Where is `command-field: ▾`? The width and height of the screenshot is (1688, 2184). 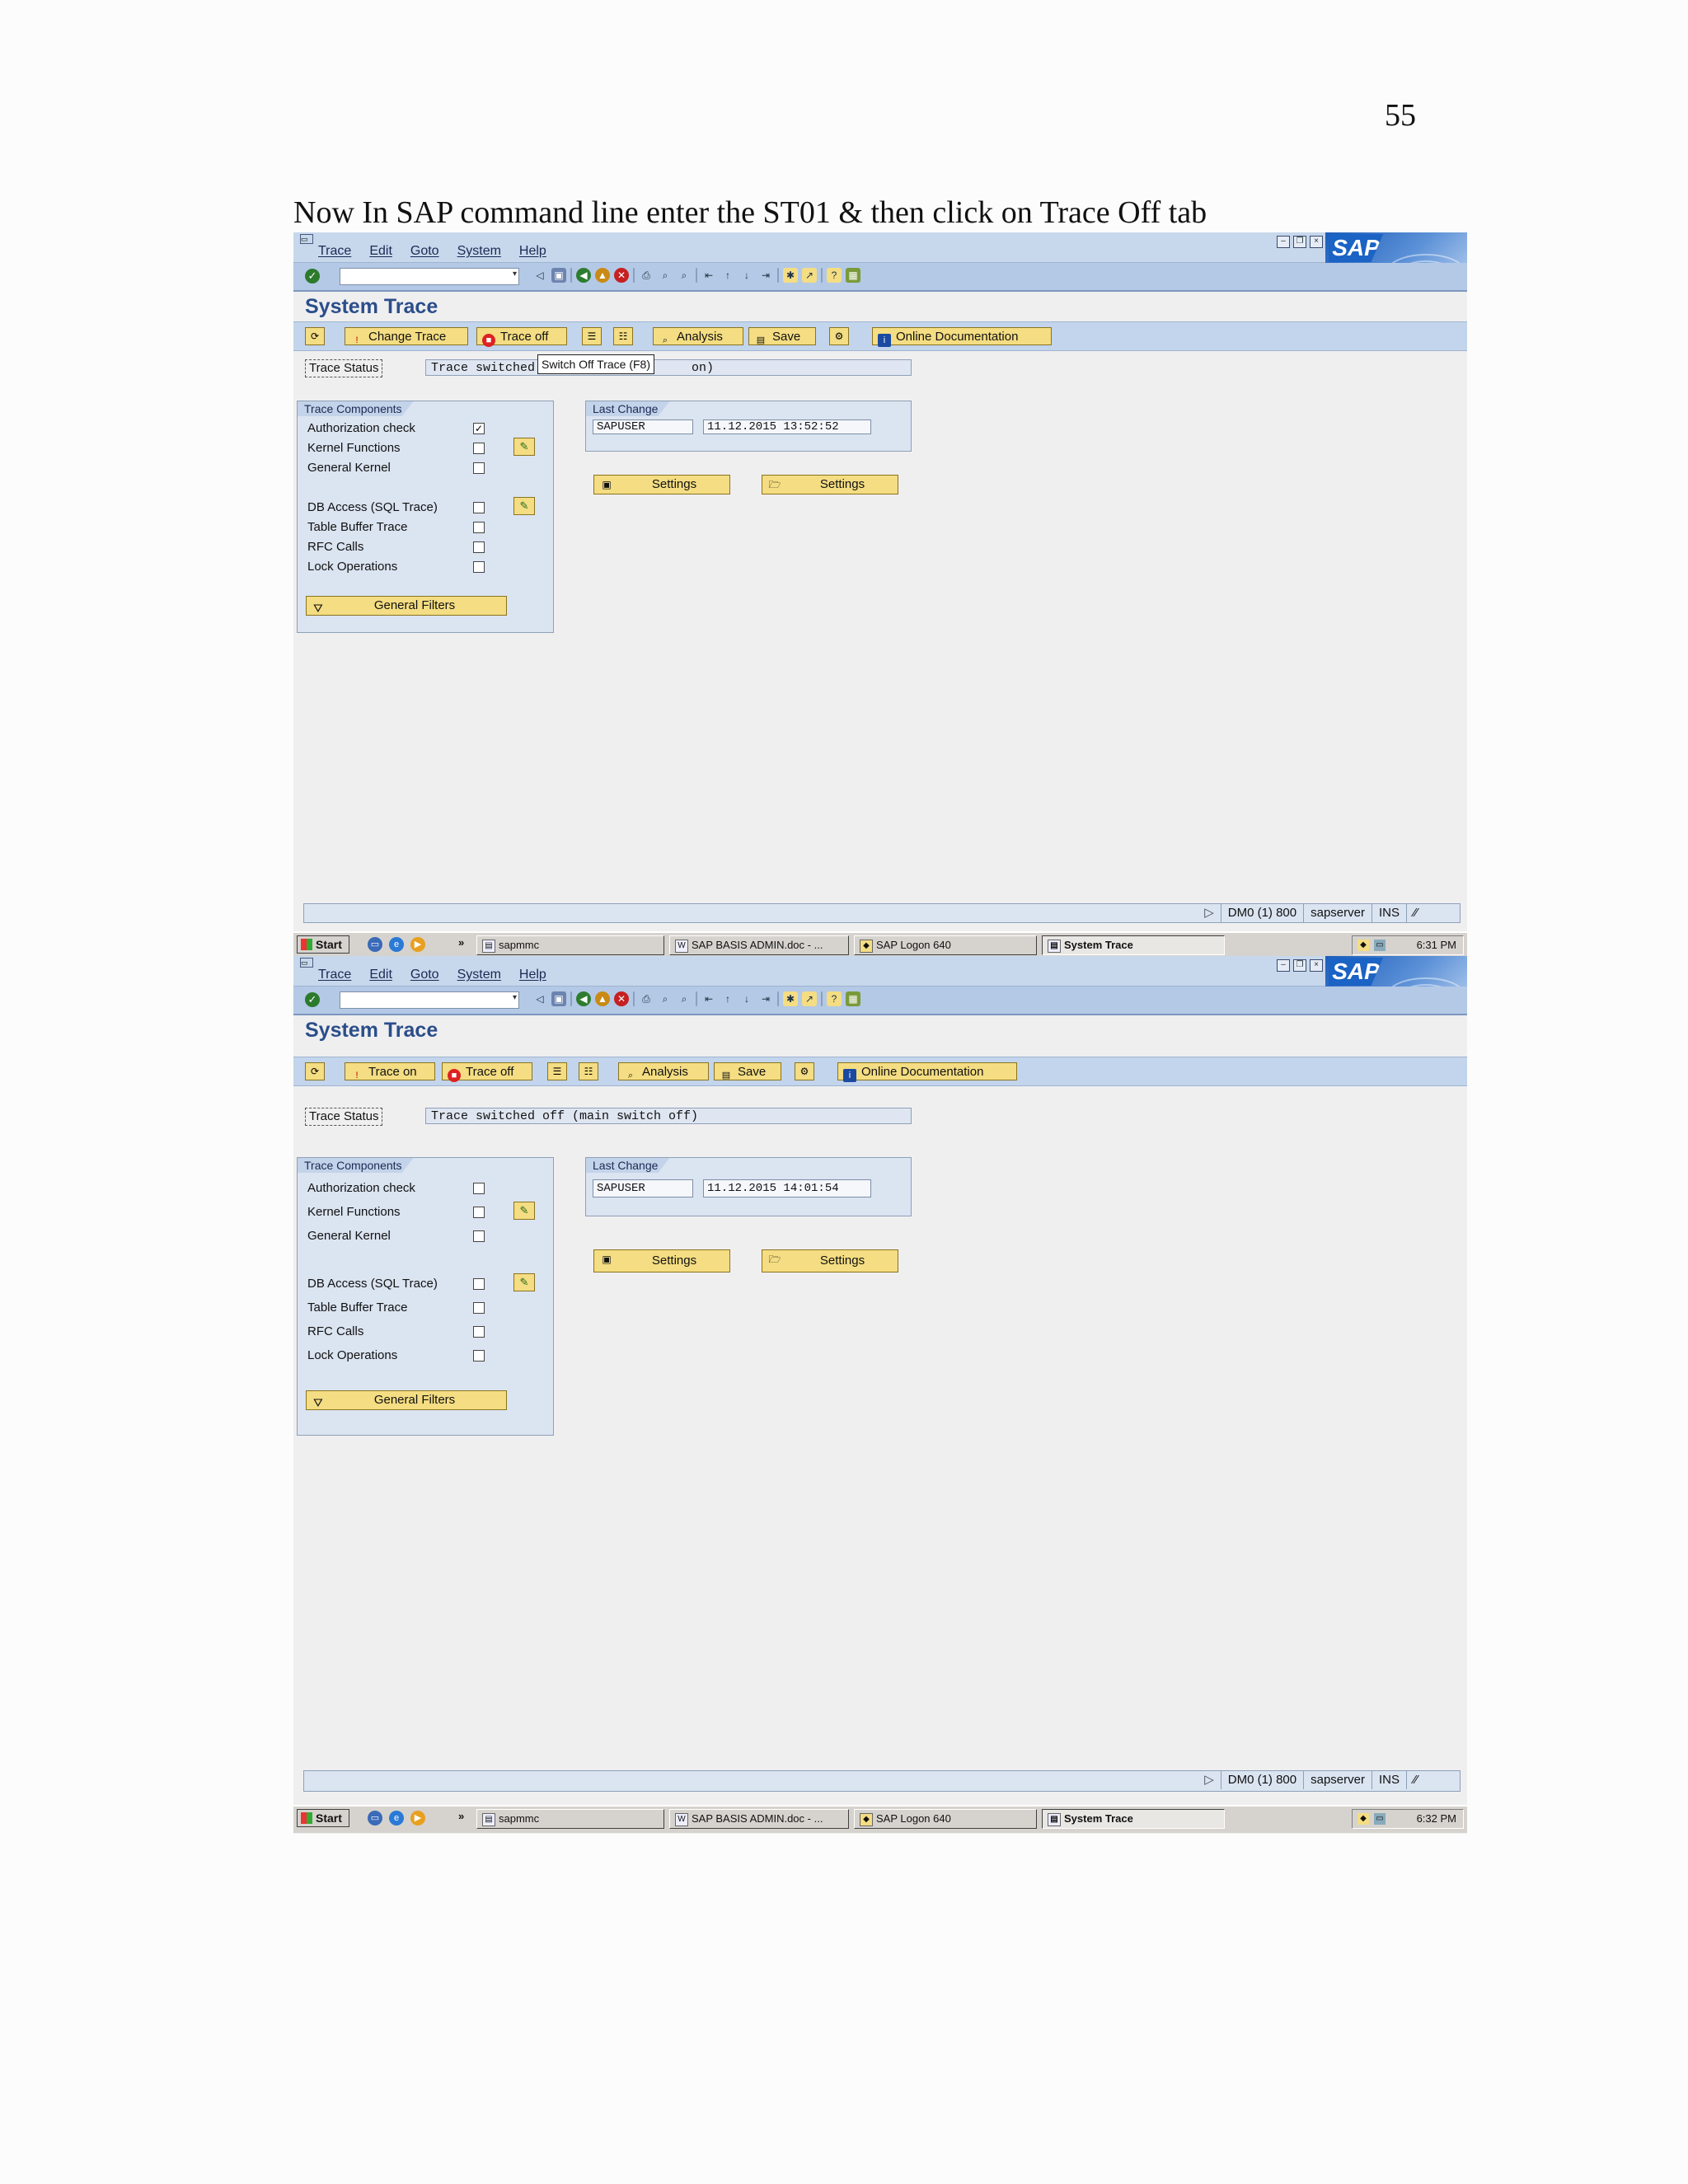
command-field: ▾ is located at coordinates (430, 276).